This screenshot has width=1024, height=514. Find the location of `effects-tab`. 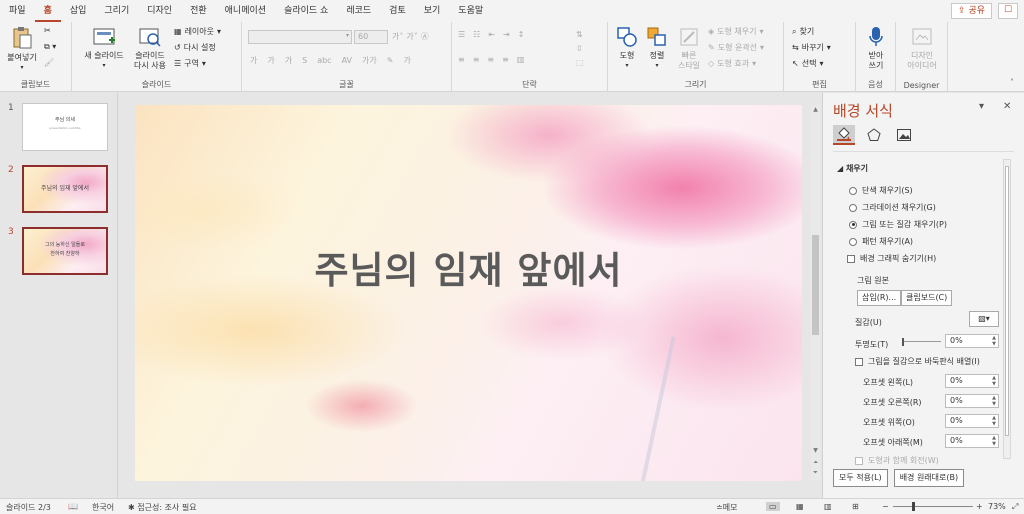

effects-tab is located at coordinates (874, 135).